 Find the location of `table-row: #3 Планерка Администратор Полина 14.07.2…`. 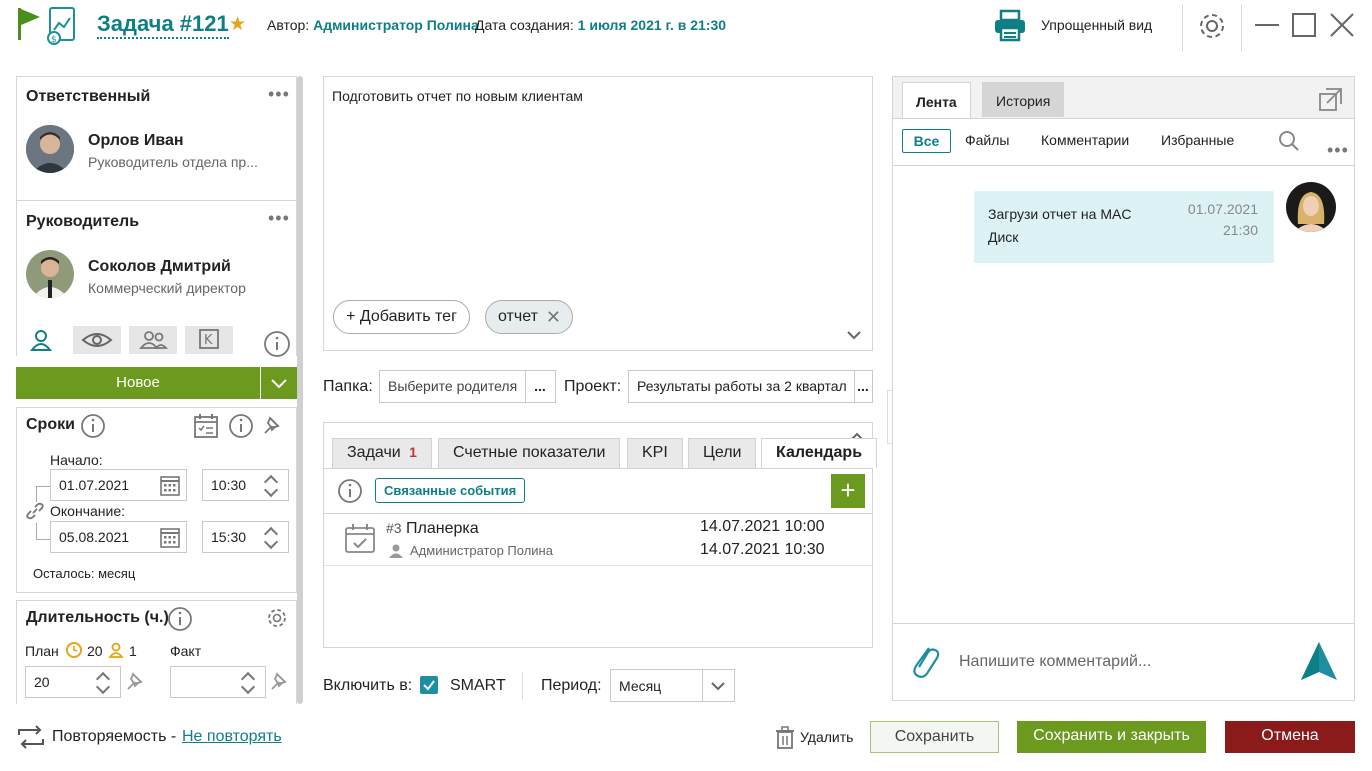

table-row: #3 Планерка Администратор Полина 14.07.2… is located at coordinates (598, 540).